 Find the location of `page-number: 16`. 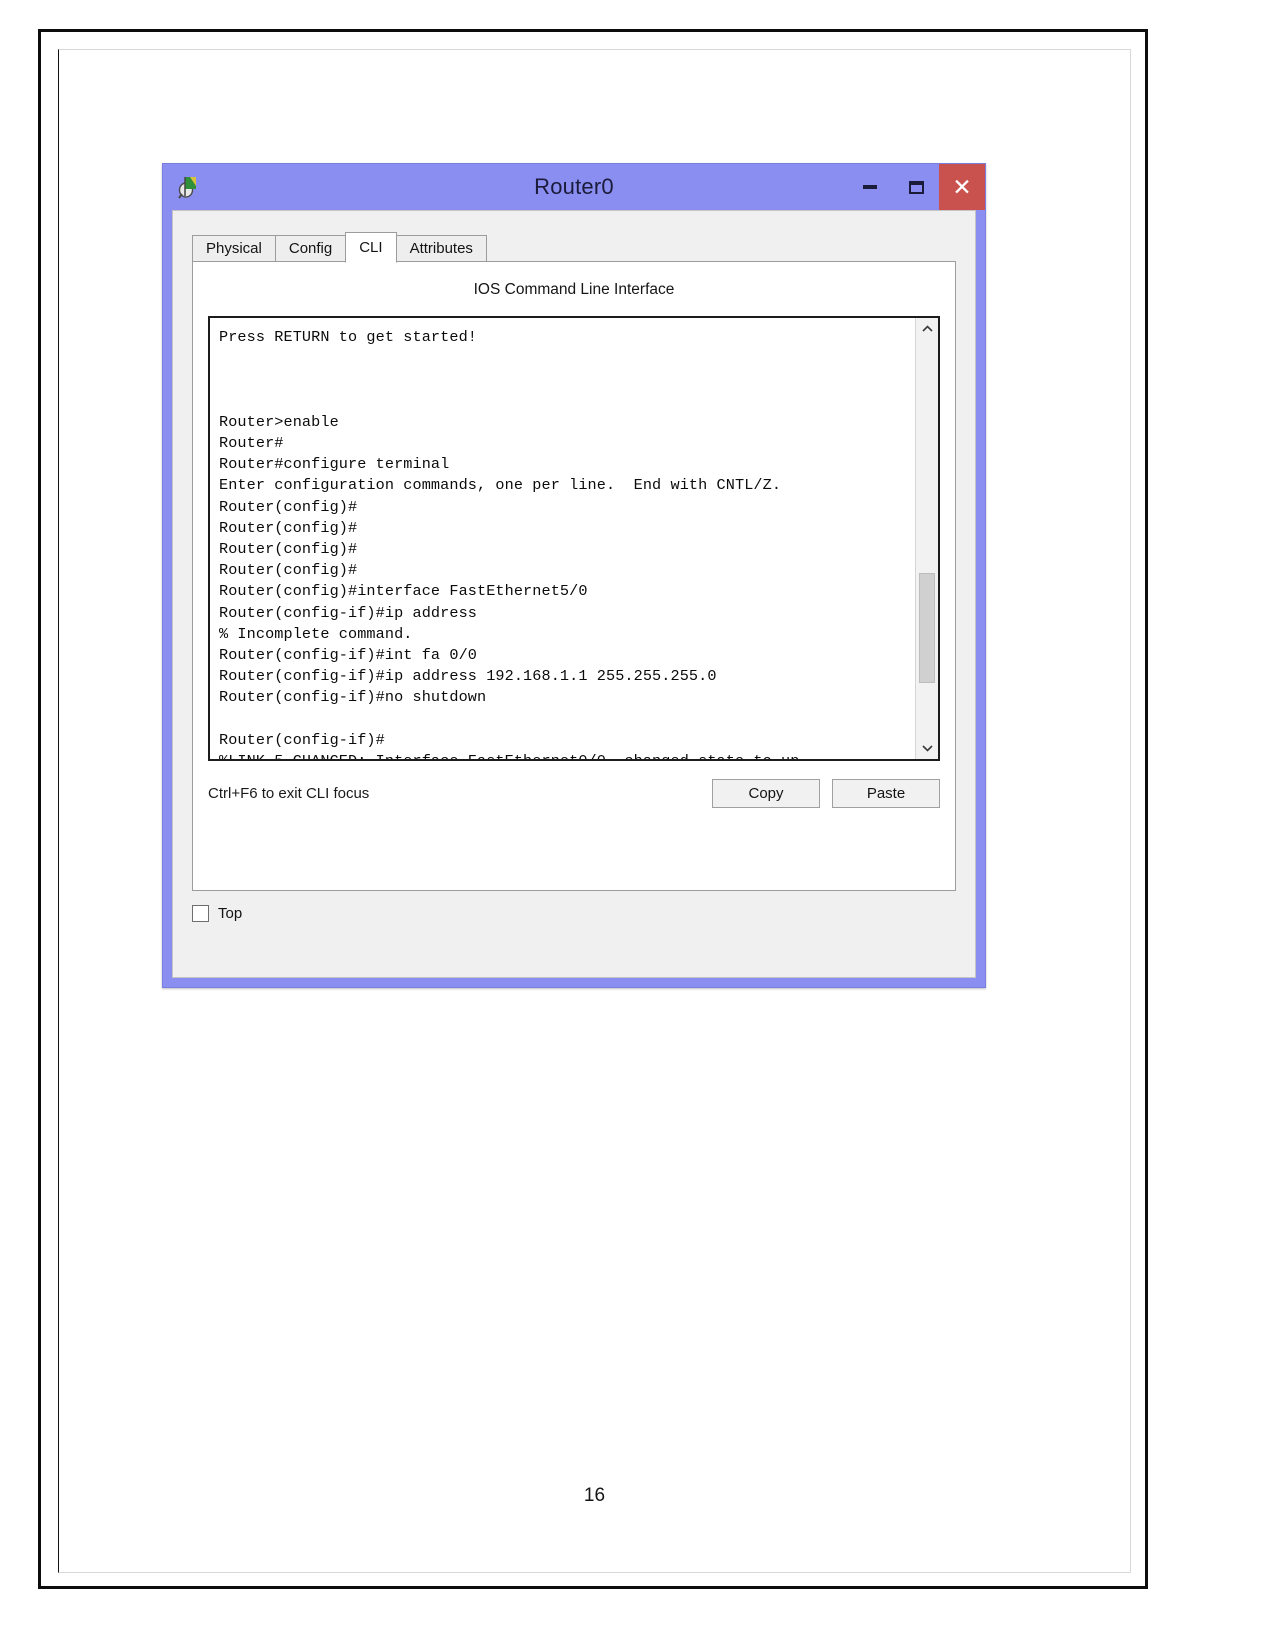

page-number: 16 is located at coordinates (594, 1495).